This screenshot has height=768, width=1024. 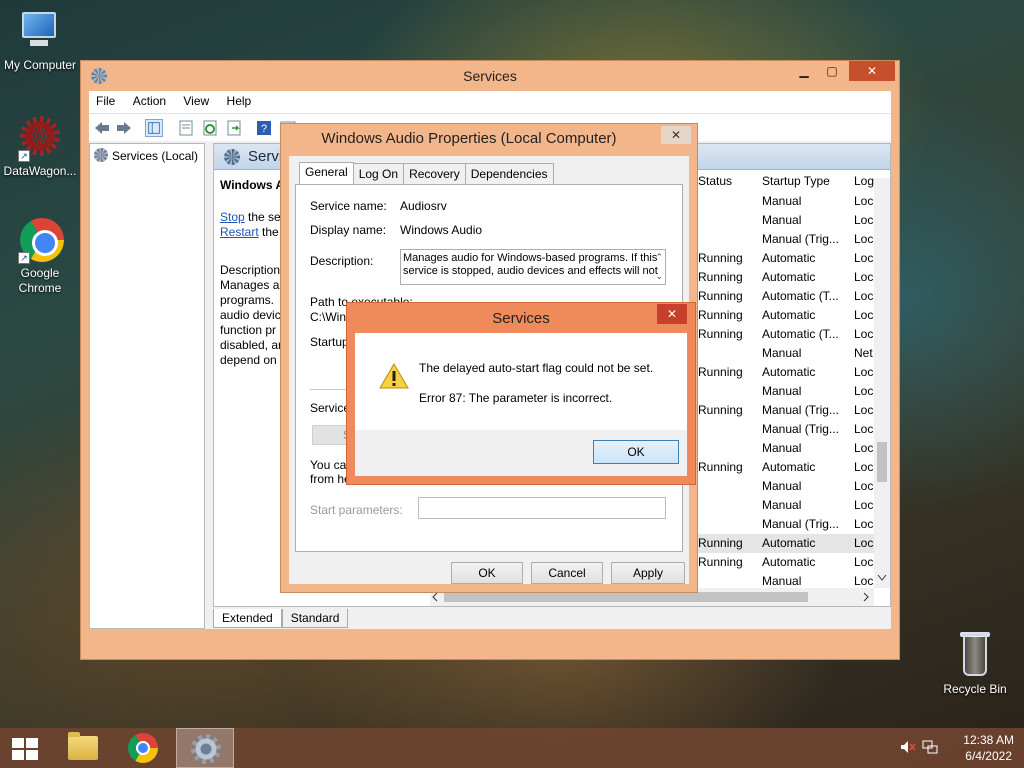 I want to click on maximize-button: ▢, so click(x=832, y=71).